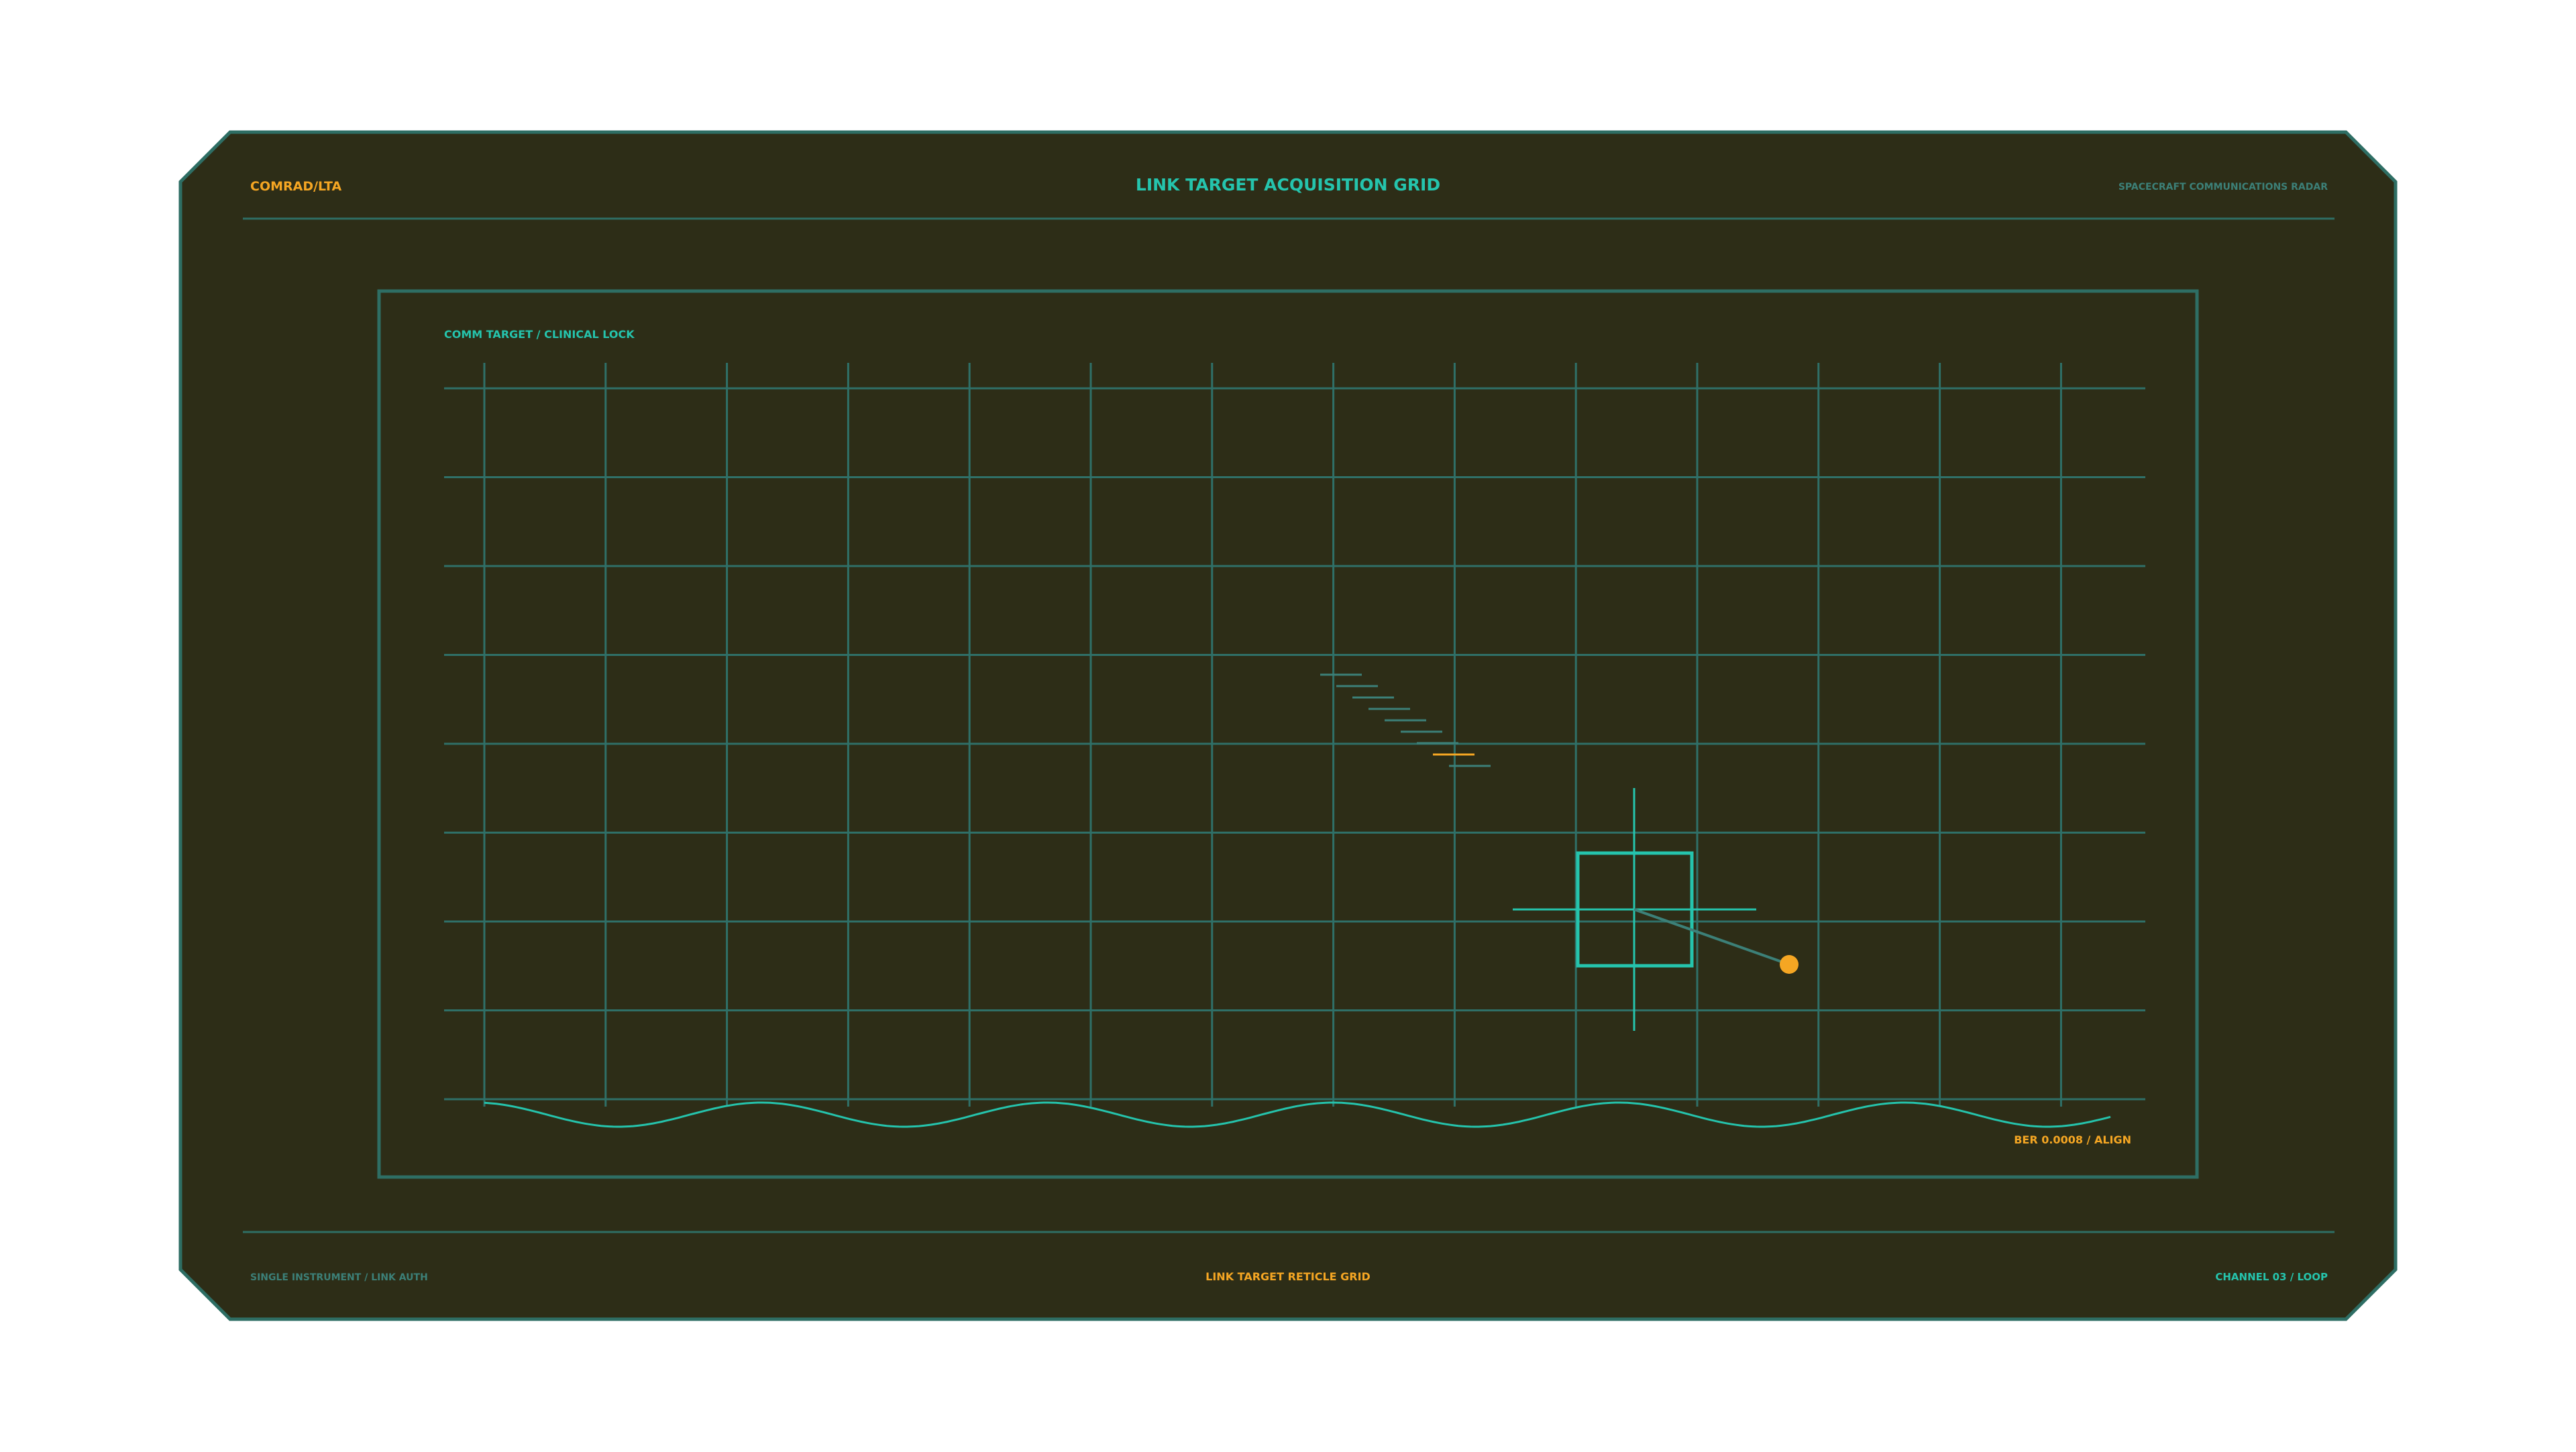 Image resolution: width=2576 pixels, height=1452 pixels. Describe the element at coordinates (1288, 184) in the screenshot. I see `page-title: LINK TARGET ACQUISITION GRID` at that location.